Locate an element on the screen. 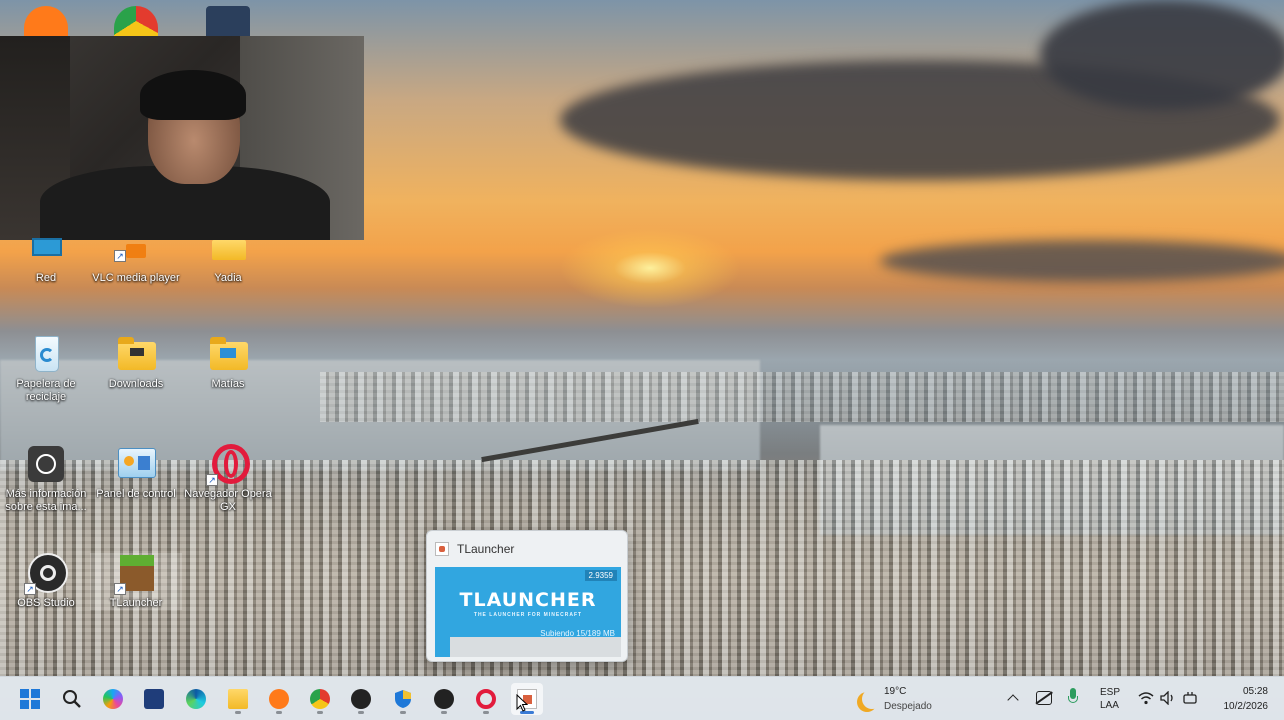 The width and height of the screenshot is (1284, 720). microphone-icon is located at coordinates (1073, 697).